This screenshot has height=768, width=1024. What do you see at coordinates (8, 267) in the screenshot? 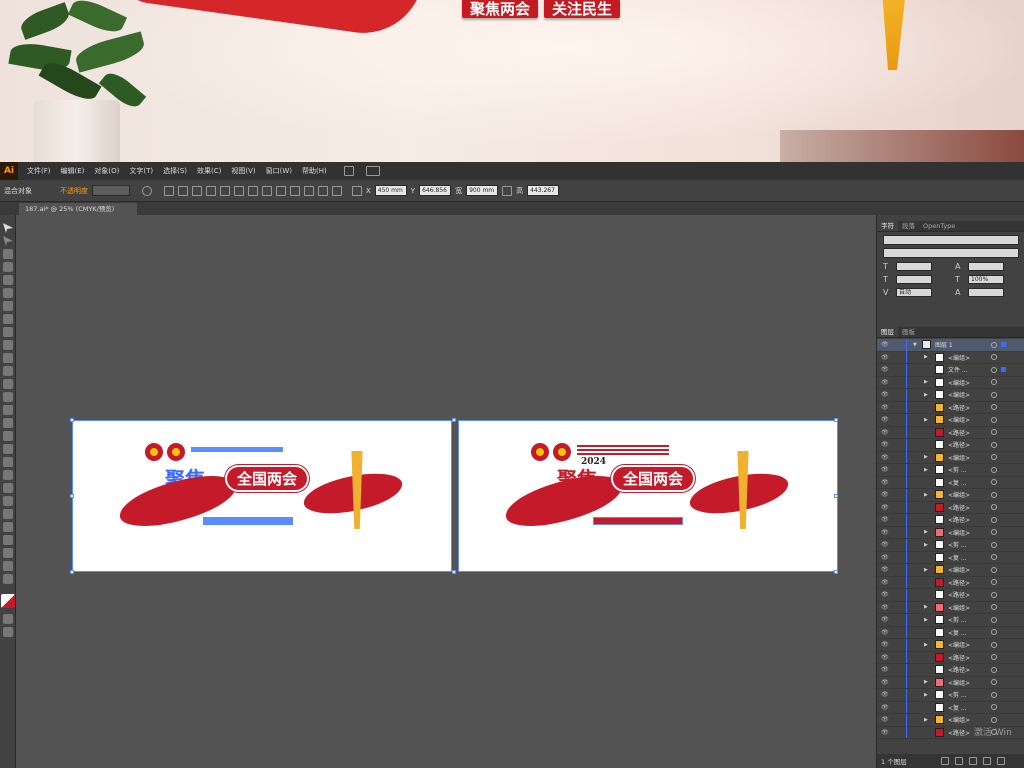
I see `lasso-tool-icon` at bounding box center [8, 267].